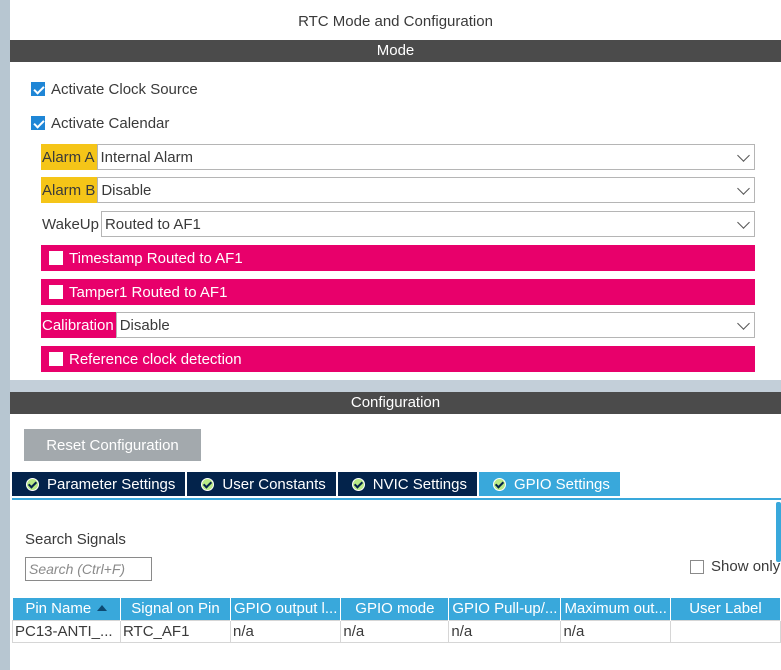  Describe the element at coordinates (398, 258) in the screenshot. I see `timestamp-row: Timestamp Routed to AF1` at that location.